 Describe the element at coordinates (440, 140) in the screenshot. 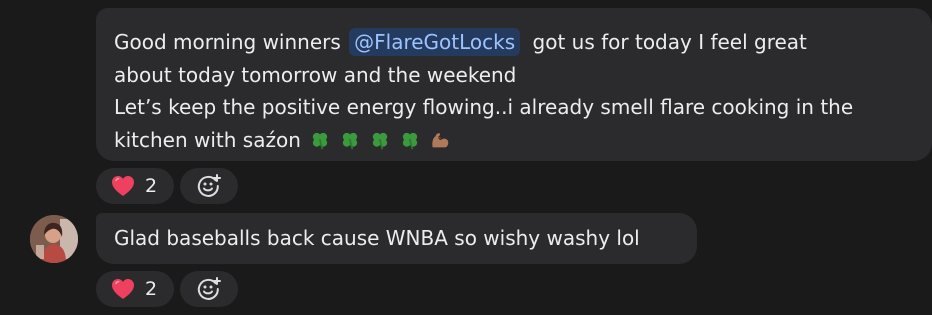

I see `flexed-biceps-icon` at that location.